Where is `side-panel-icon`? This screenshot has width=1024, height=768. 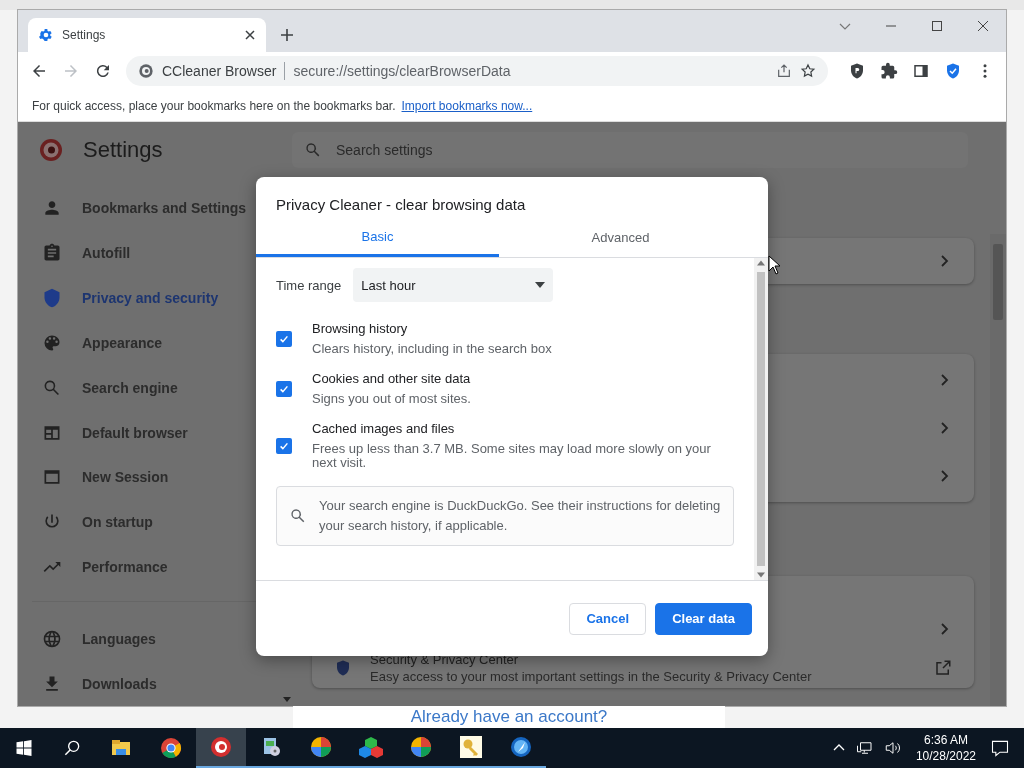
side-panel-icon is located at coordinates (921, 71).